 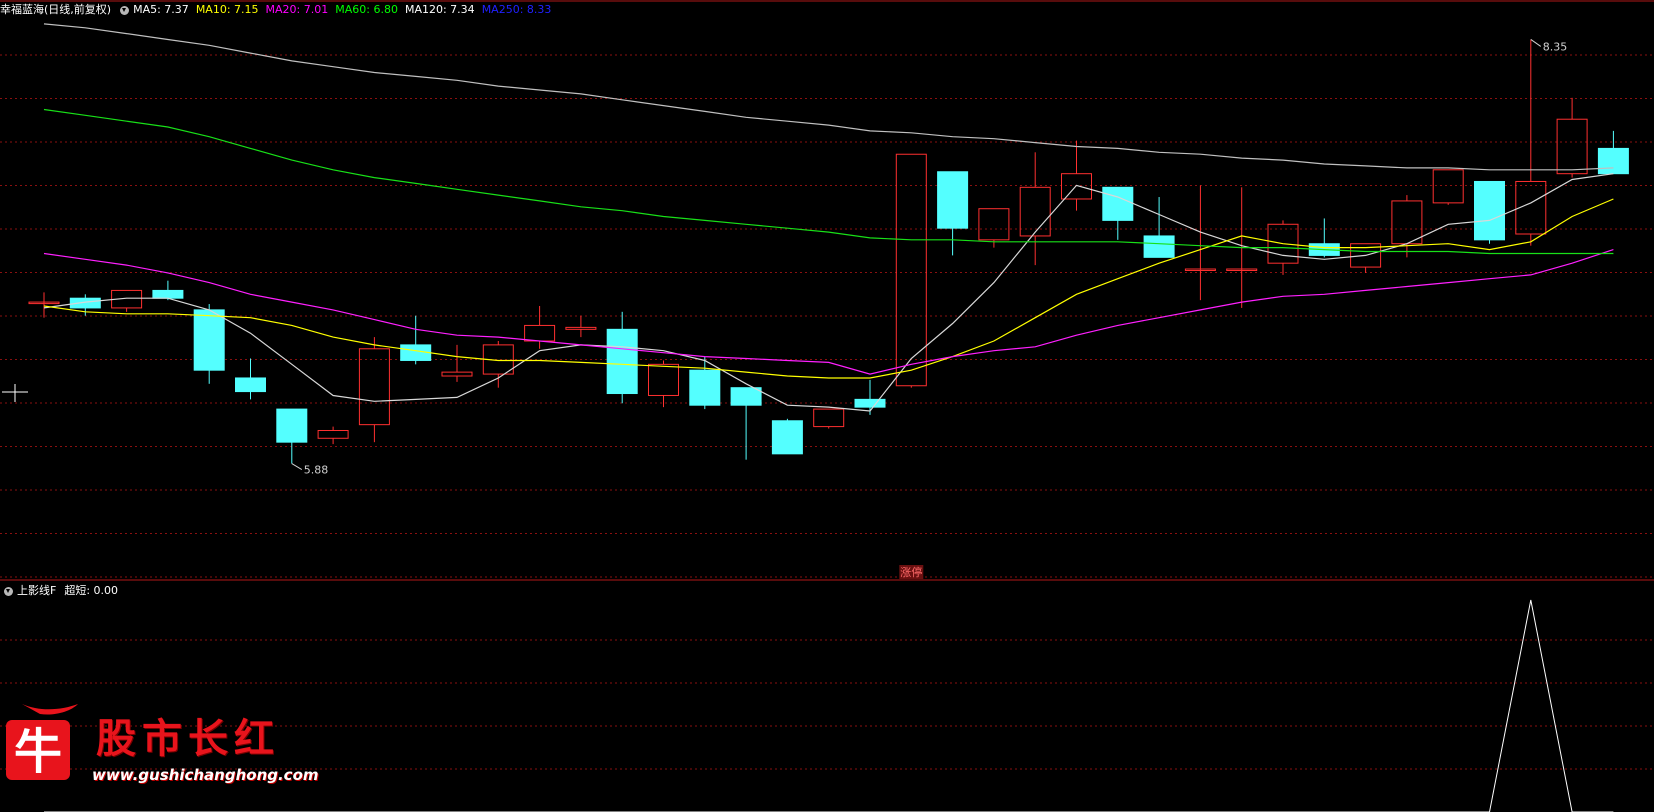 I want to click on legend-ma120: MA120: 7.34, so click(x=439, y=9).